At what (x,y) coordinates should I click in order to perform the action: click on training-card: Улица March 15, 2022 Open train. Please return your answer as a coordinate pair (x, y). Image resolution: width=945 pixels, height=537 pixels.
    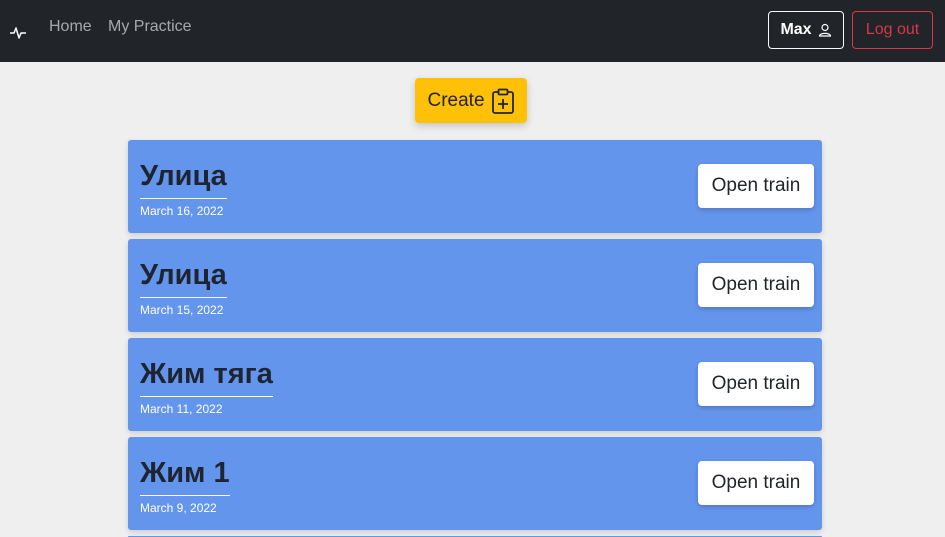
    Looking at the image, I should click on (475, 285).